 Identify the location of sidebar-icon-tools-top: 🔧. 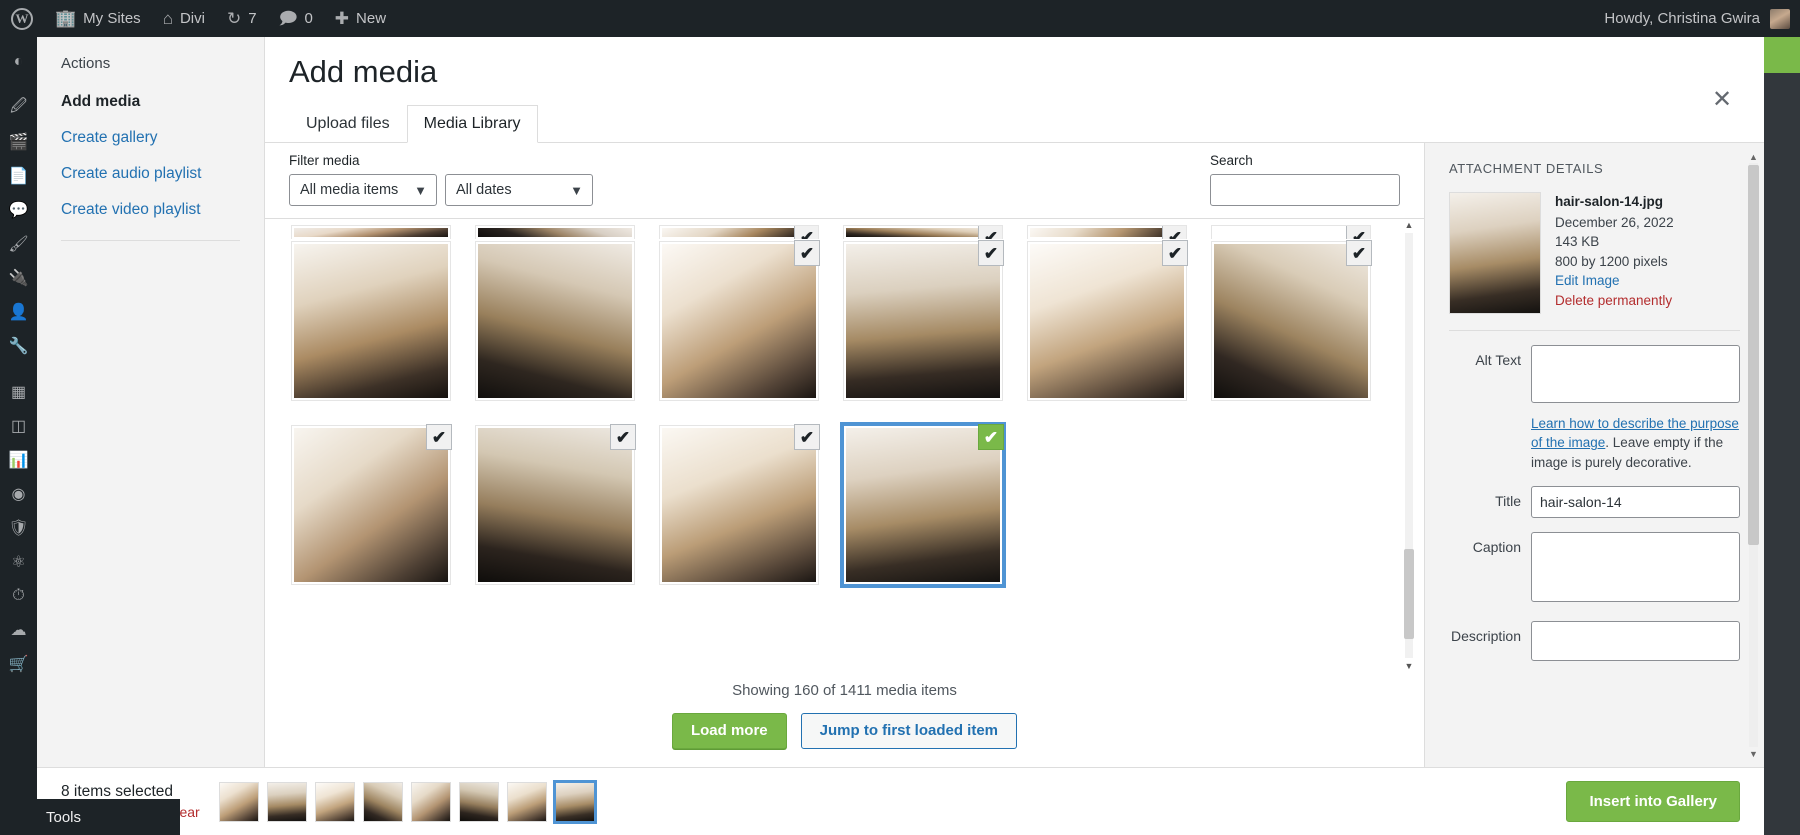
(18, 346).